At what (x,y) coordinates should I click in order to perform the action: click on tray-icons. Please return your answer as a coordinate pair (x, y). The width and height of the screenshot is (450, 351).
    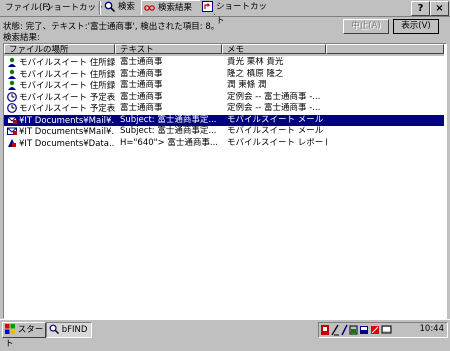
    Looking at the image, I should click on (356, 330).